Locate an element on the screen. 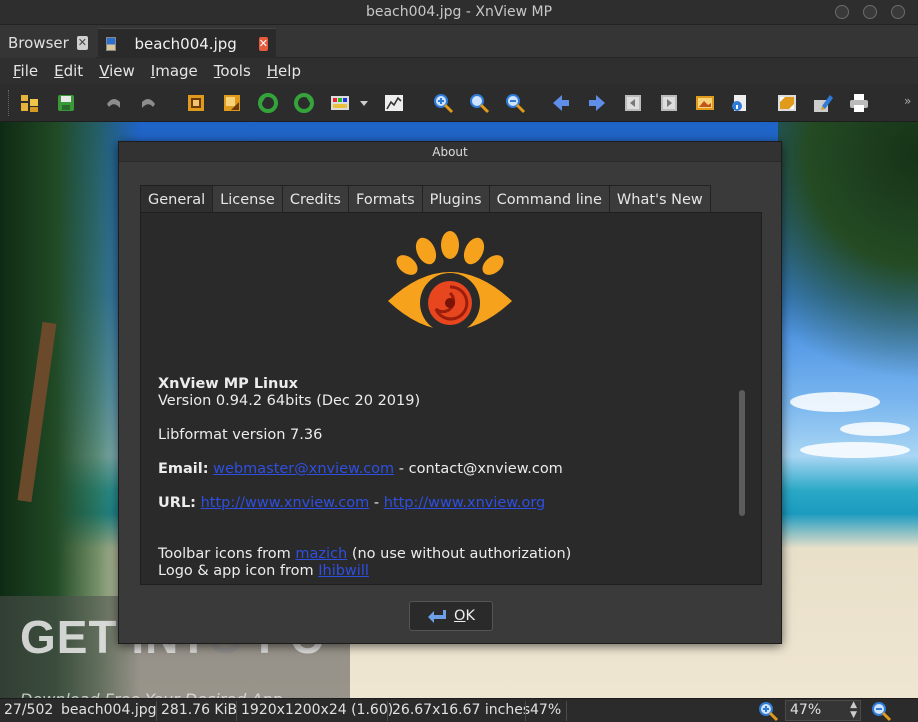  toolbar-grip is located at coordinates (9, 103).